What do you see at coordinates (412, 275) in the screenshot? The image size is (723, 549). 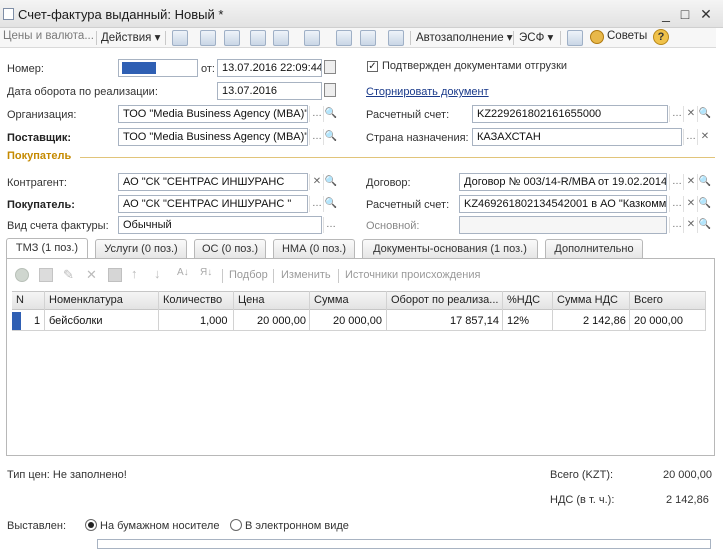 I see `sources-button: Источники происхождения` at bounding box center [412, 275].